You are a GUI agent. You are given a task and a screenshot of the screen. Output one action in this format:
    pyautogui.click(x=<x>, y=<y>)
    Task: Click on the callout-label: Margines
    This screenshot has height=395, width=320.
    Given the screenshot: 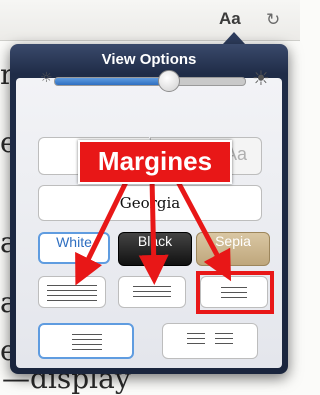 What is the action you would take?
    pyautogui.click(x=155, y=161)
    